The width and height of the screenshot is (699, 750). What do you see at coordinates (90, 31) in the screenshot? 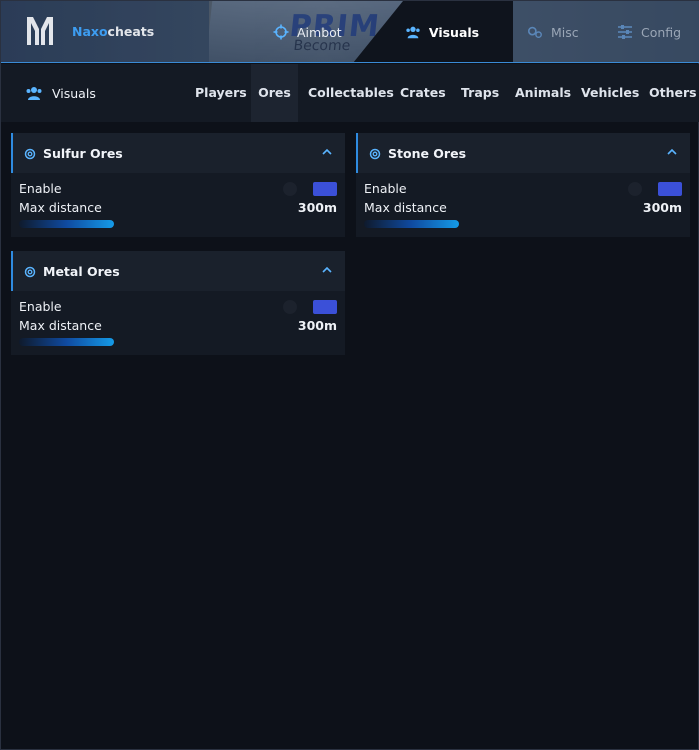
I see `brand-name-part1: Naxo` at bounding box center [90, 31].